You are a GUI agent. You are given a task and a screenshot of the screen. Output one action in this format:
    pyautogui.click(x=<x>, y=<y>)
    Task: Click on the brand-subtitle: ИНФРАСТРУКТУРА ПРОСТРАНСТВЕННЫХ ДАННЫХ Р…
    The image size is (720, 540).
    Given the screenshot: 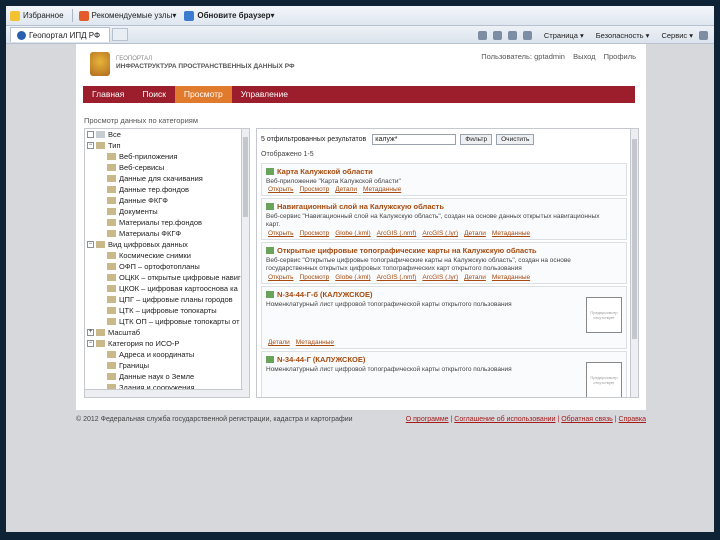 What is the action you would take?
    pyautogui.click(x=205, y=66)
    